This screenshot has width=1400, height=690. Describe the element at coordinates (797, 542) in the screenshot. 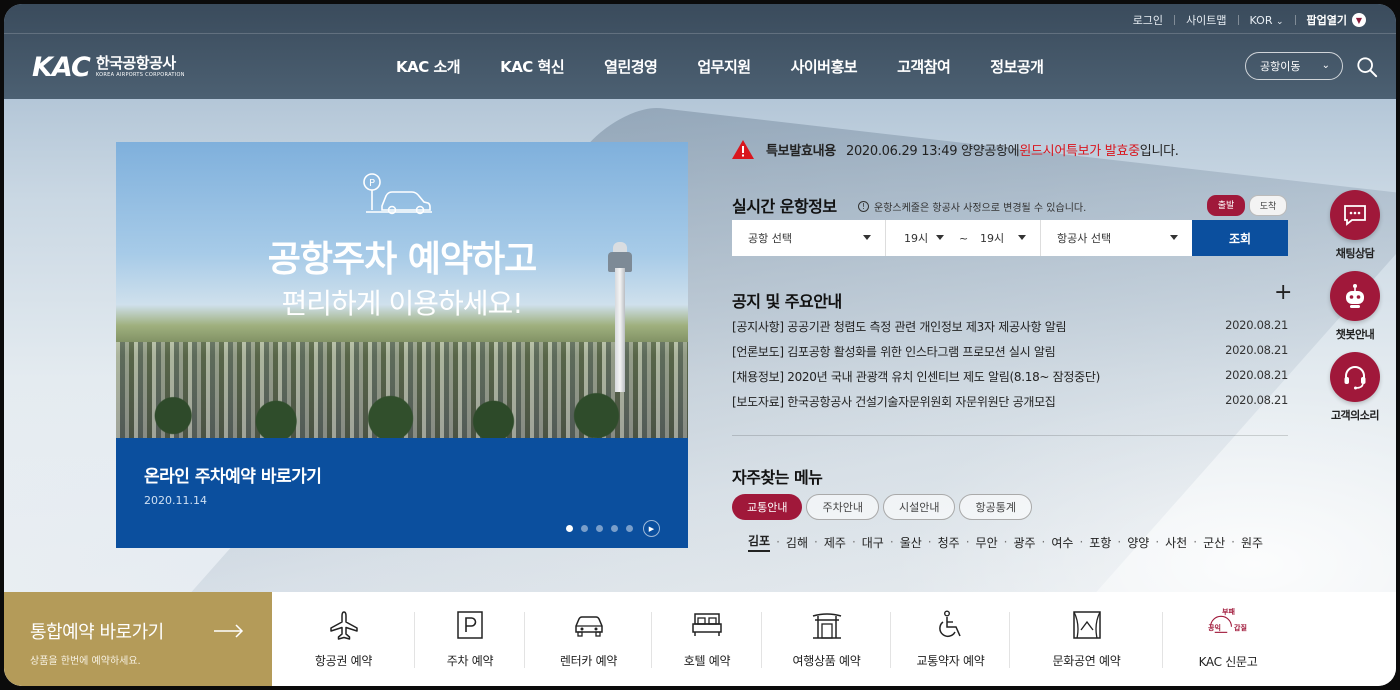

I see `city-link: 김해` at that location.